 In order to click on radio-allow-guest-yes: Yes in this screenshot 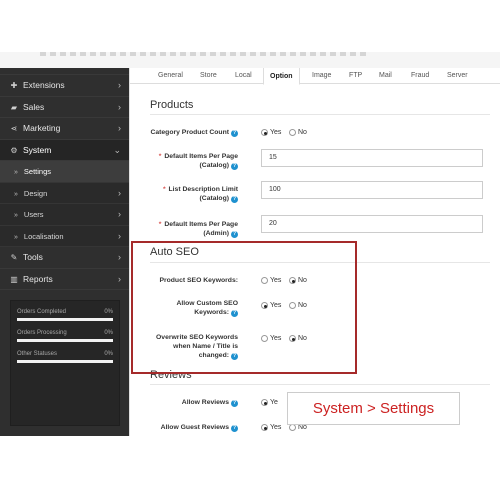, I will do `click(271, 427)`.